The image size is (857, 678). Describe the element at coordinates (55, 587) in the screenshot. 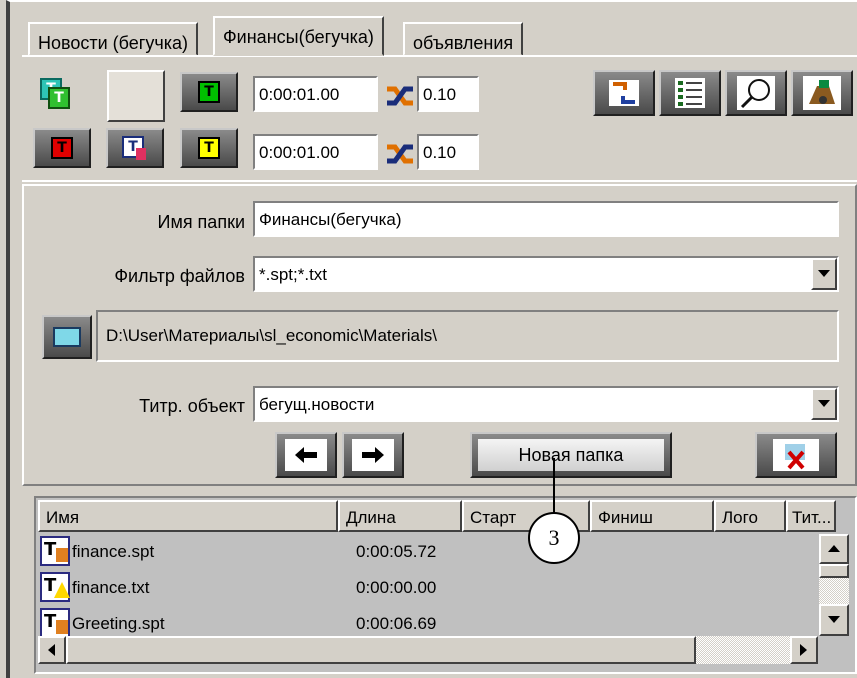

I see `txt-warning-file-icon: T` at that location.